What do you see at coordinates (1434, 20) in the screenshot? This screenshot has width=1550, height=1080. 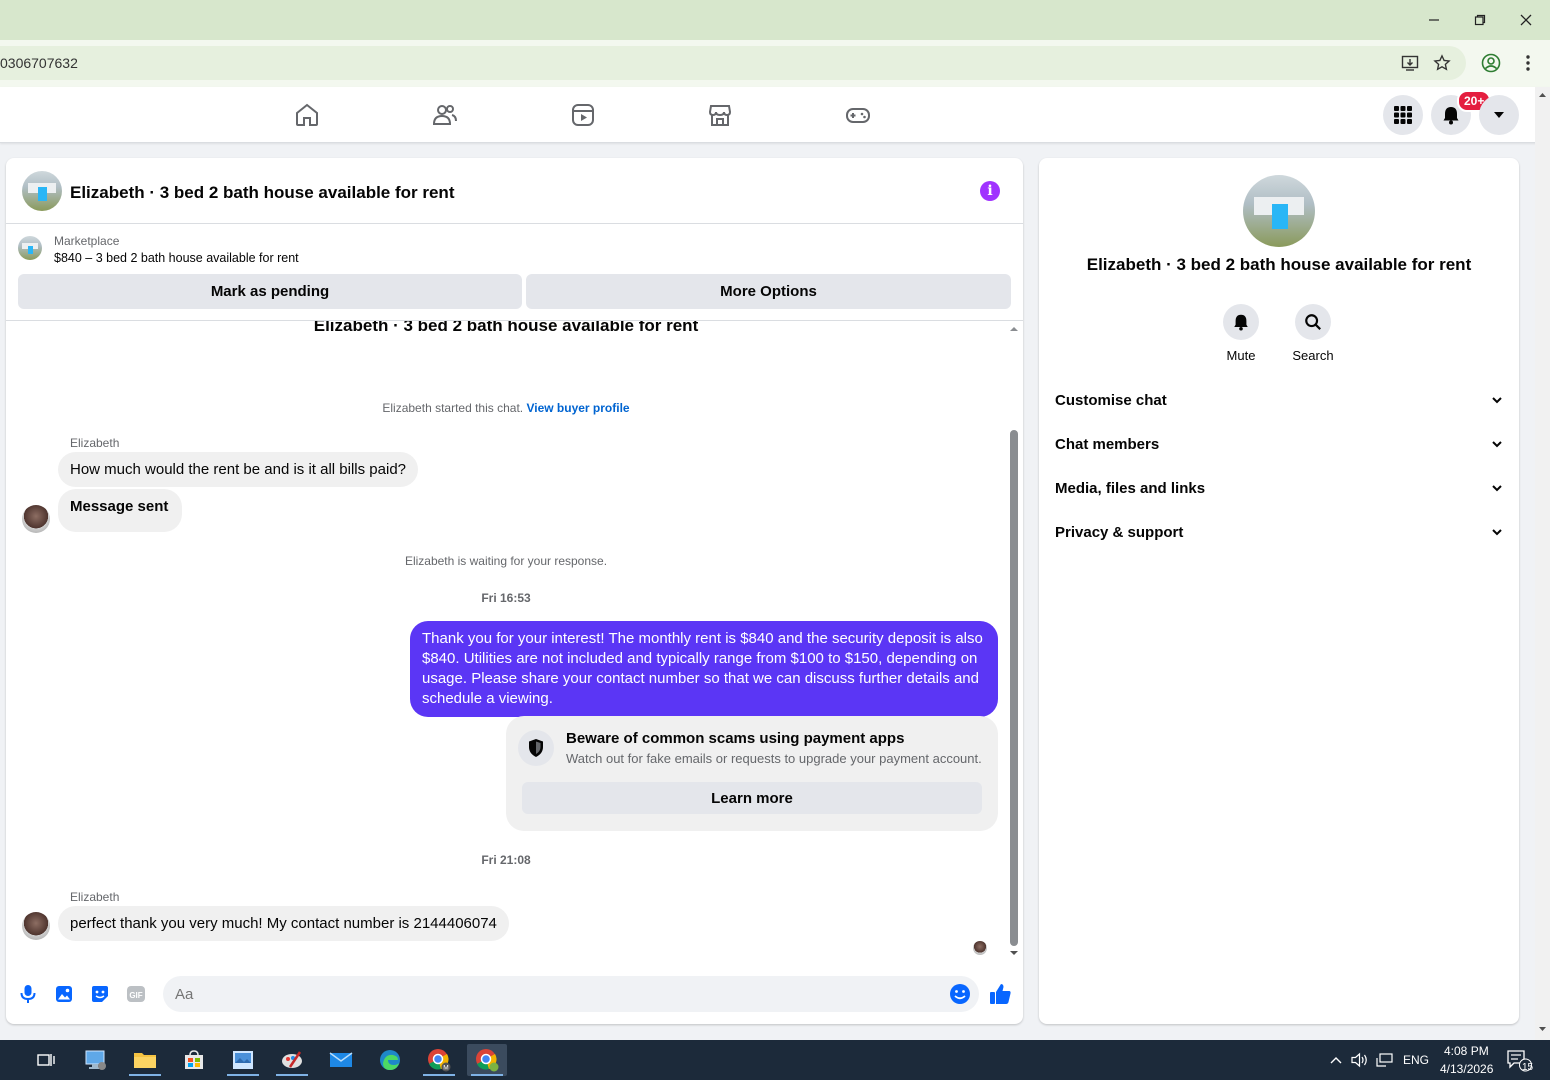 I see `minimize-button` at bounding box center [1434, 20].